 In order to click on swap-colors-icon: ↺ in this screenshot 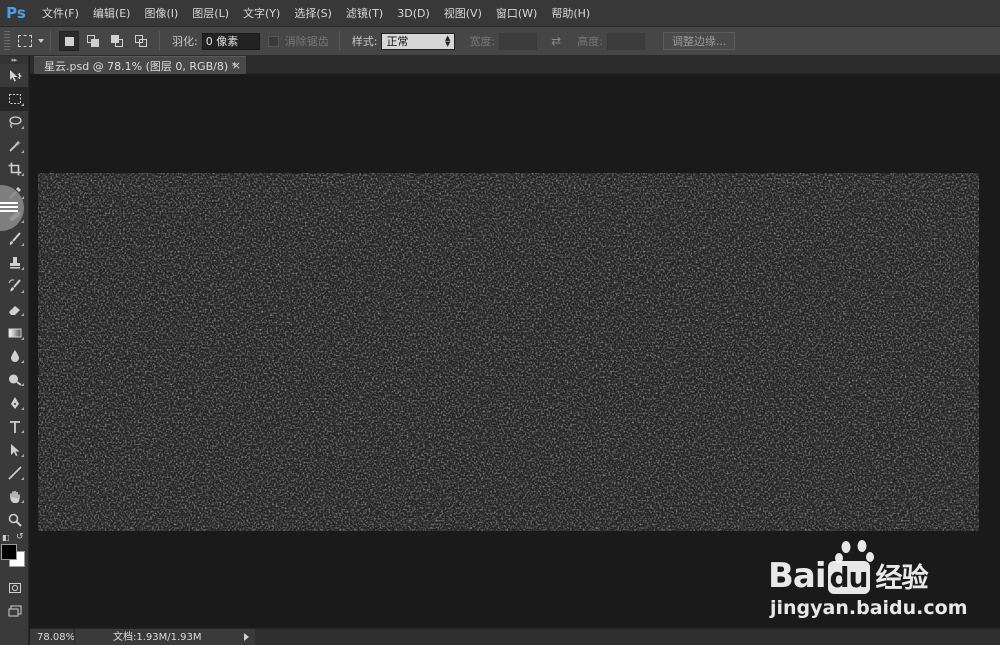, I will do `click(20, 537)`.